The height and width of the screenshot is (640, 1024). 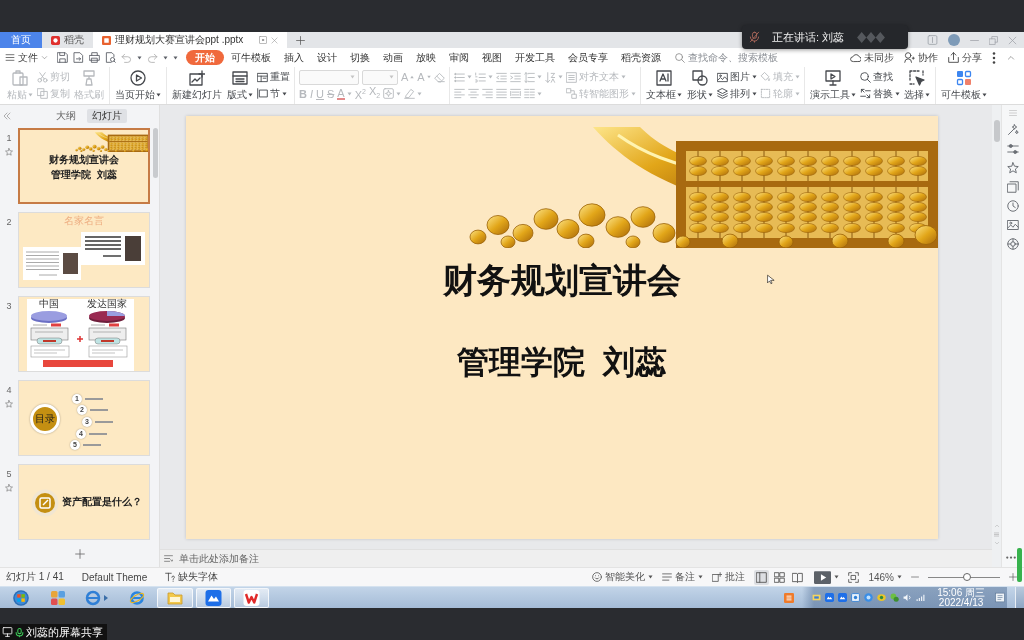 What do you see at coordinates (963, 85) in the screenshot?
I see `template-button: 可牛模板` at bounding box center [963, 85].